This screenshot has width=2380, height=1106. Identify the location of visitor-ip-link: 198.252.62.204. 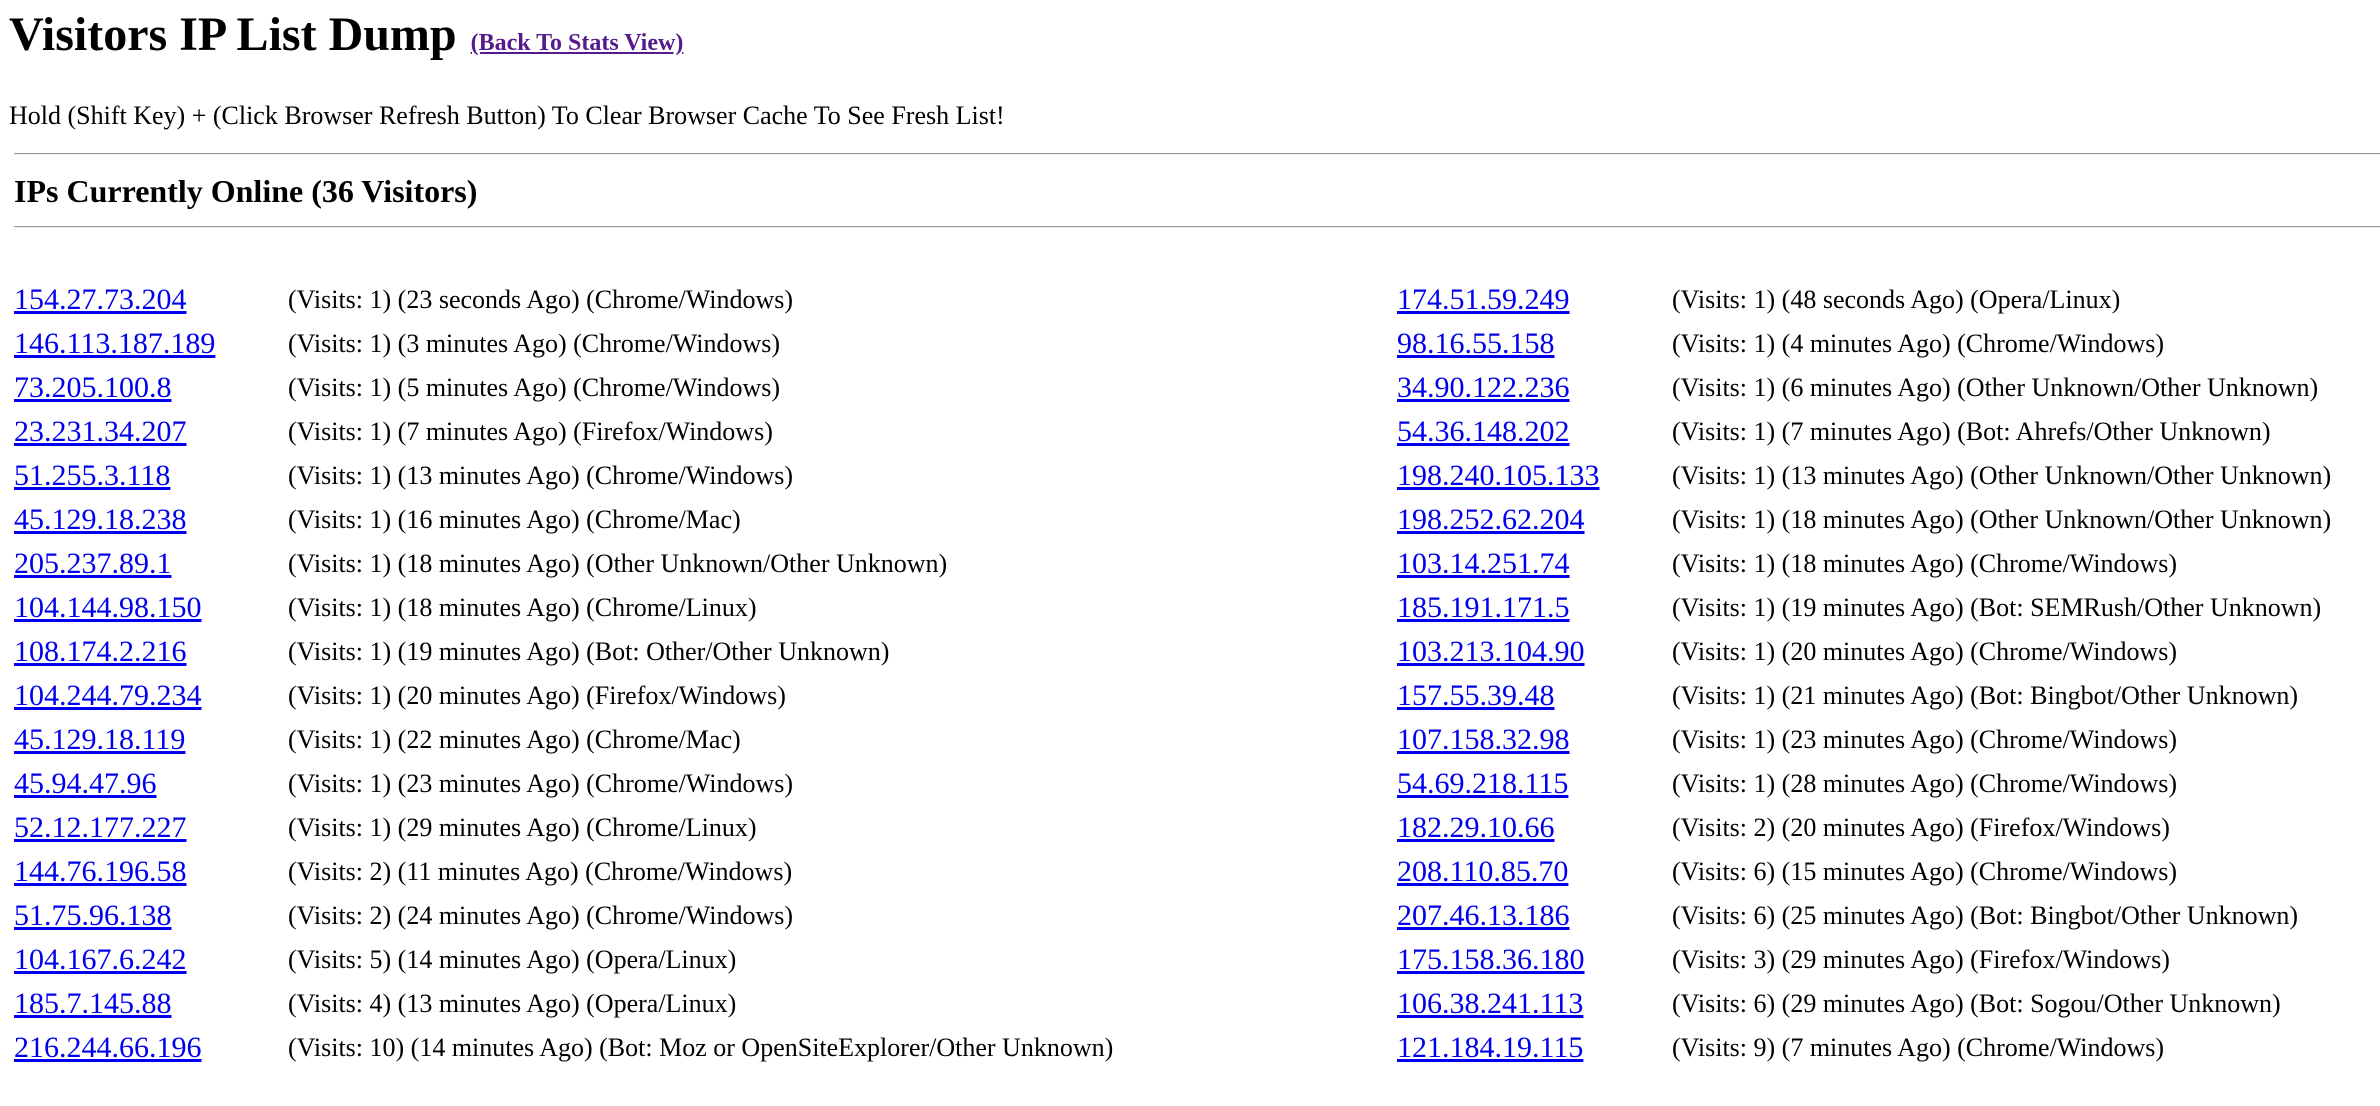
(1491, 520).